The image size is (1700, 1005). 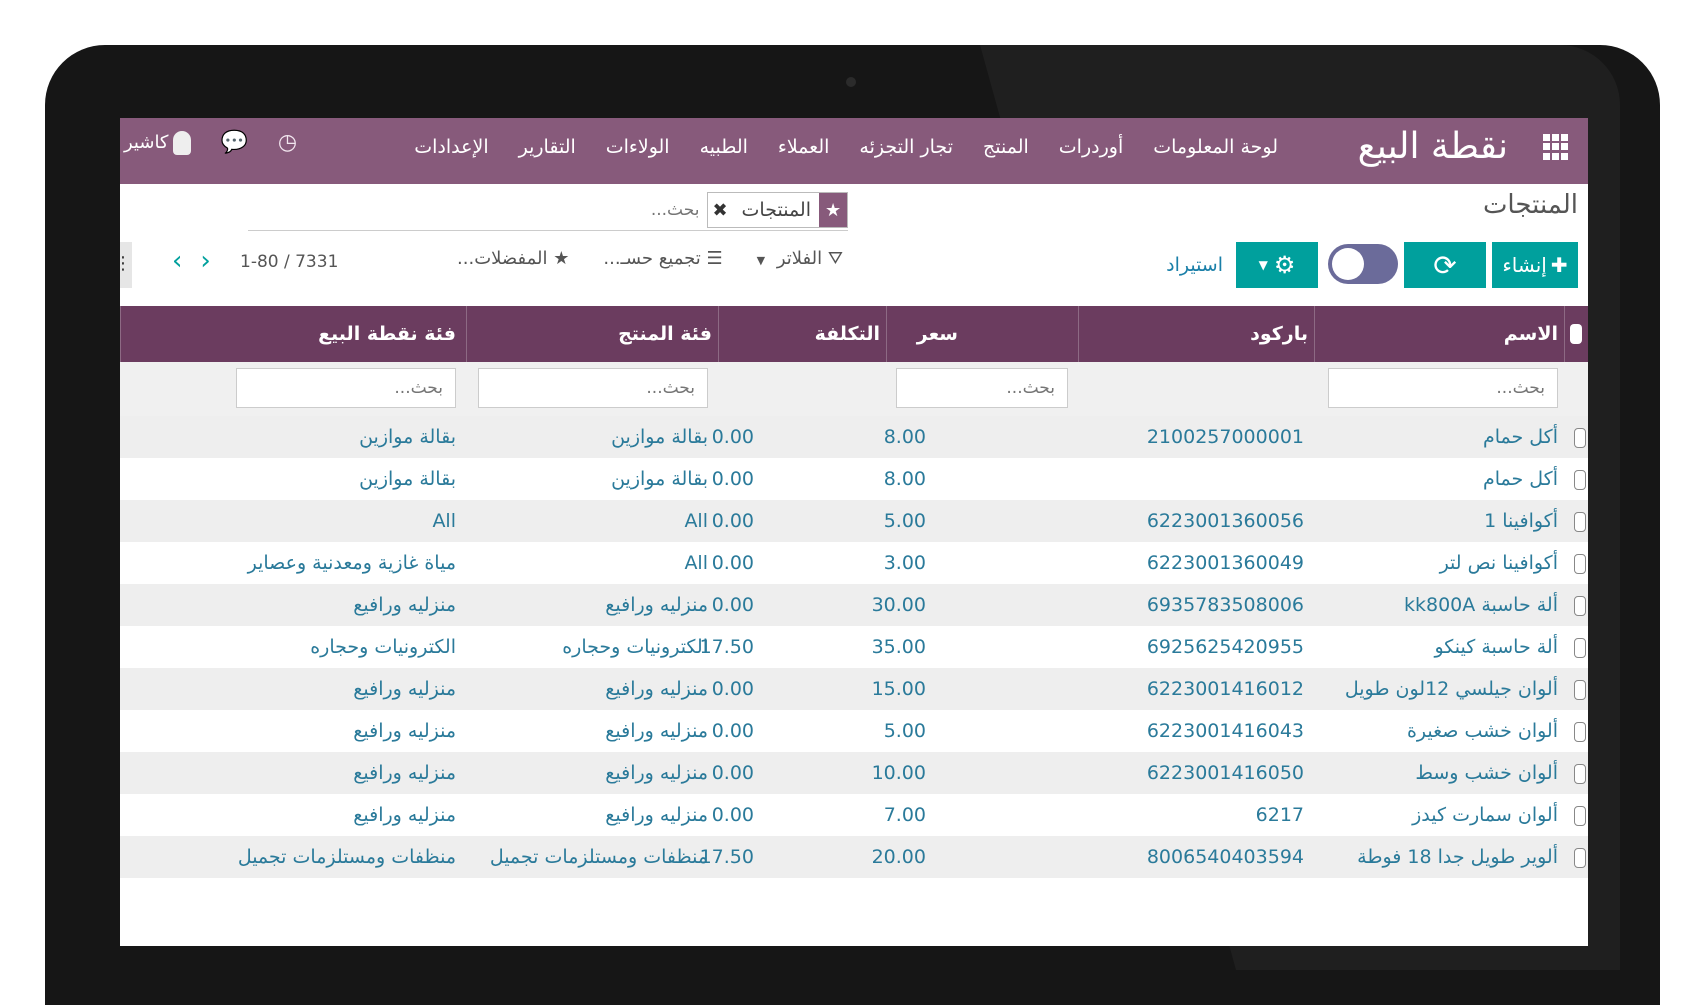 What do you see at coordinates (1348, 264) in the screenshot?
I see `toggle-knob` at bounding box center [1348, 264].